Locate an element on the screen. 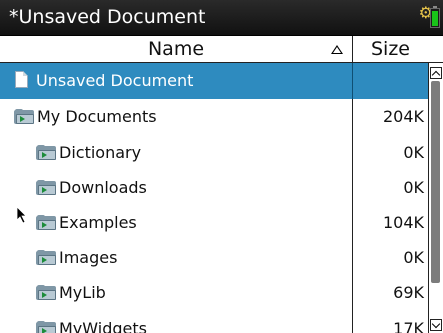 This screenshot has width=443, height=333. size-column-label: Size is located at coordinates (390, 49).